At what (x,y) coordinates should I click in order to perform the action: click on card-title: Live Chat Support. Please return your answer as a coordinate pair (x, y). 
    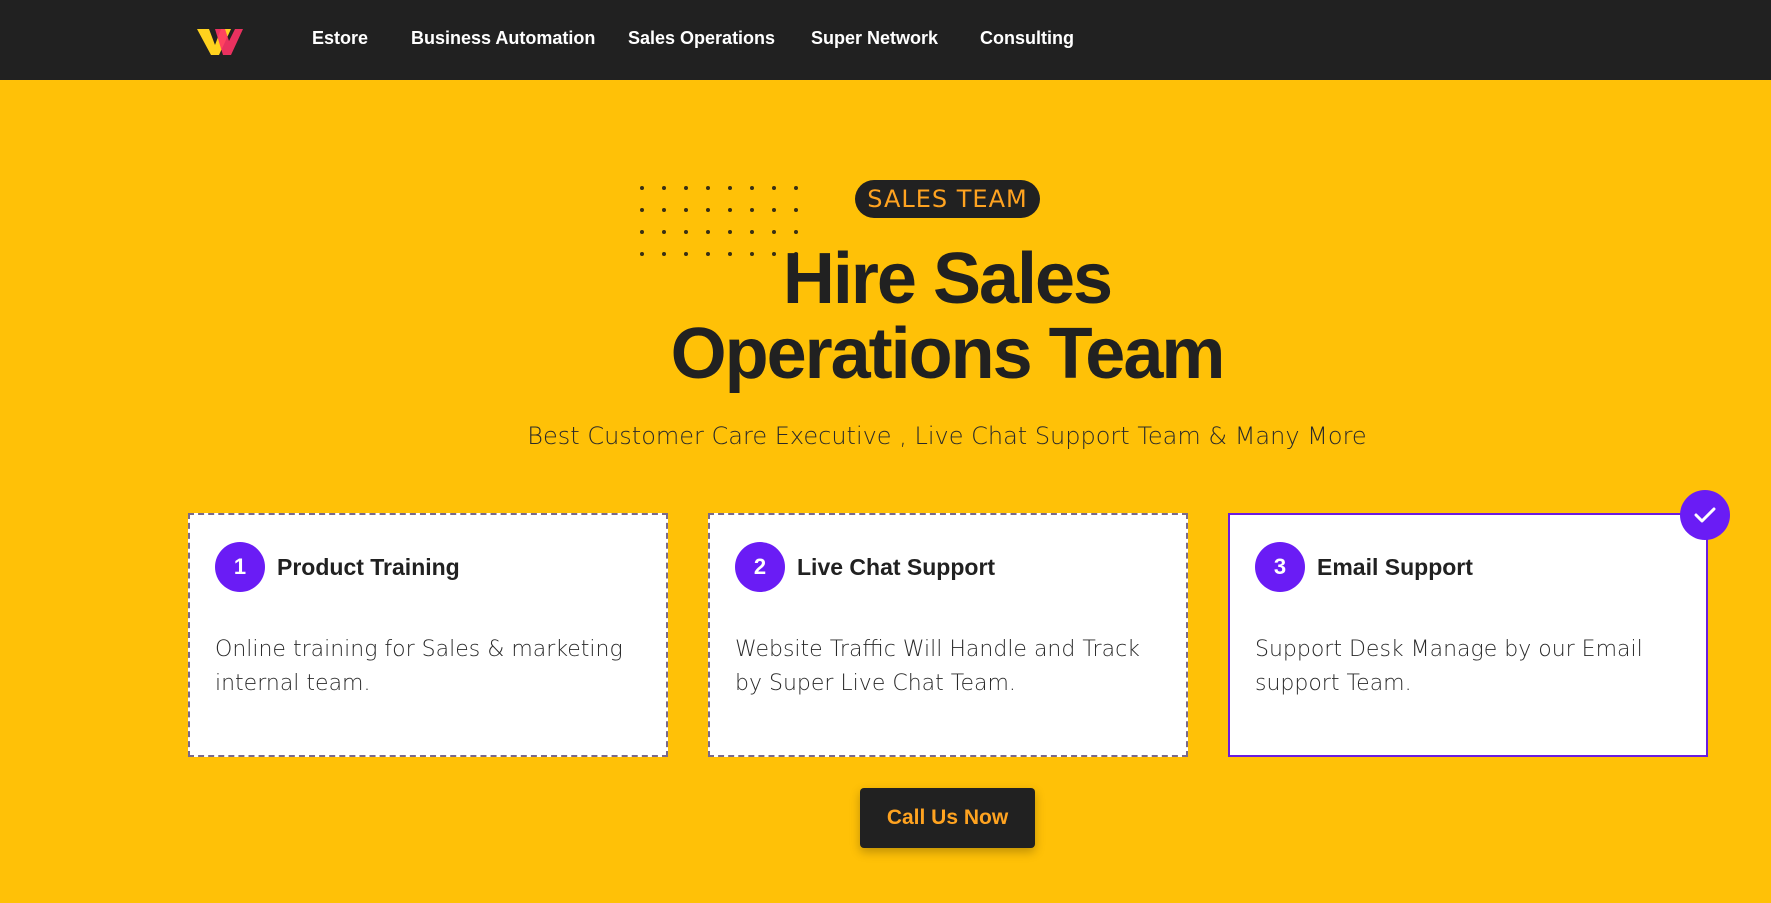
    Looking at the image, I should click on (896, 567).